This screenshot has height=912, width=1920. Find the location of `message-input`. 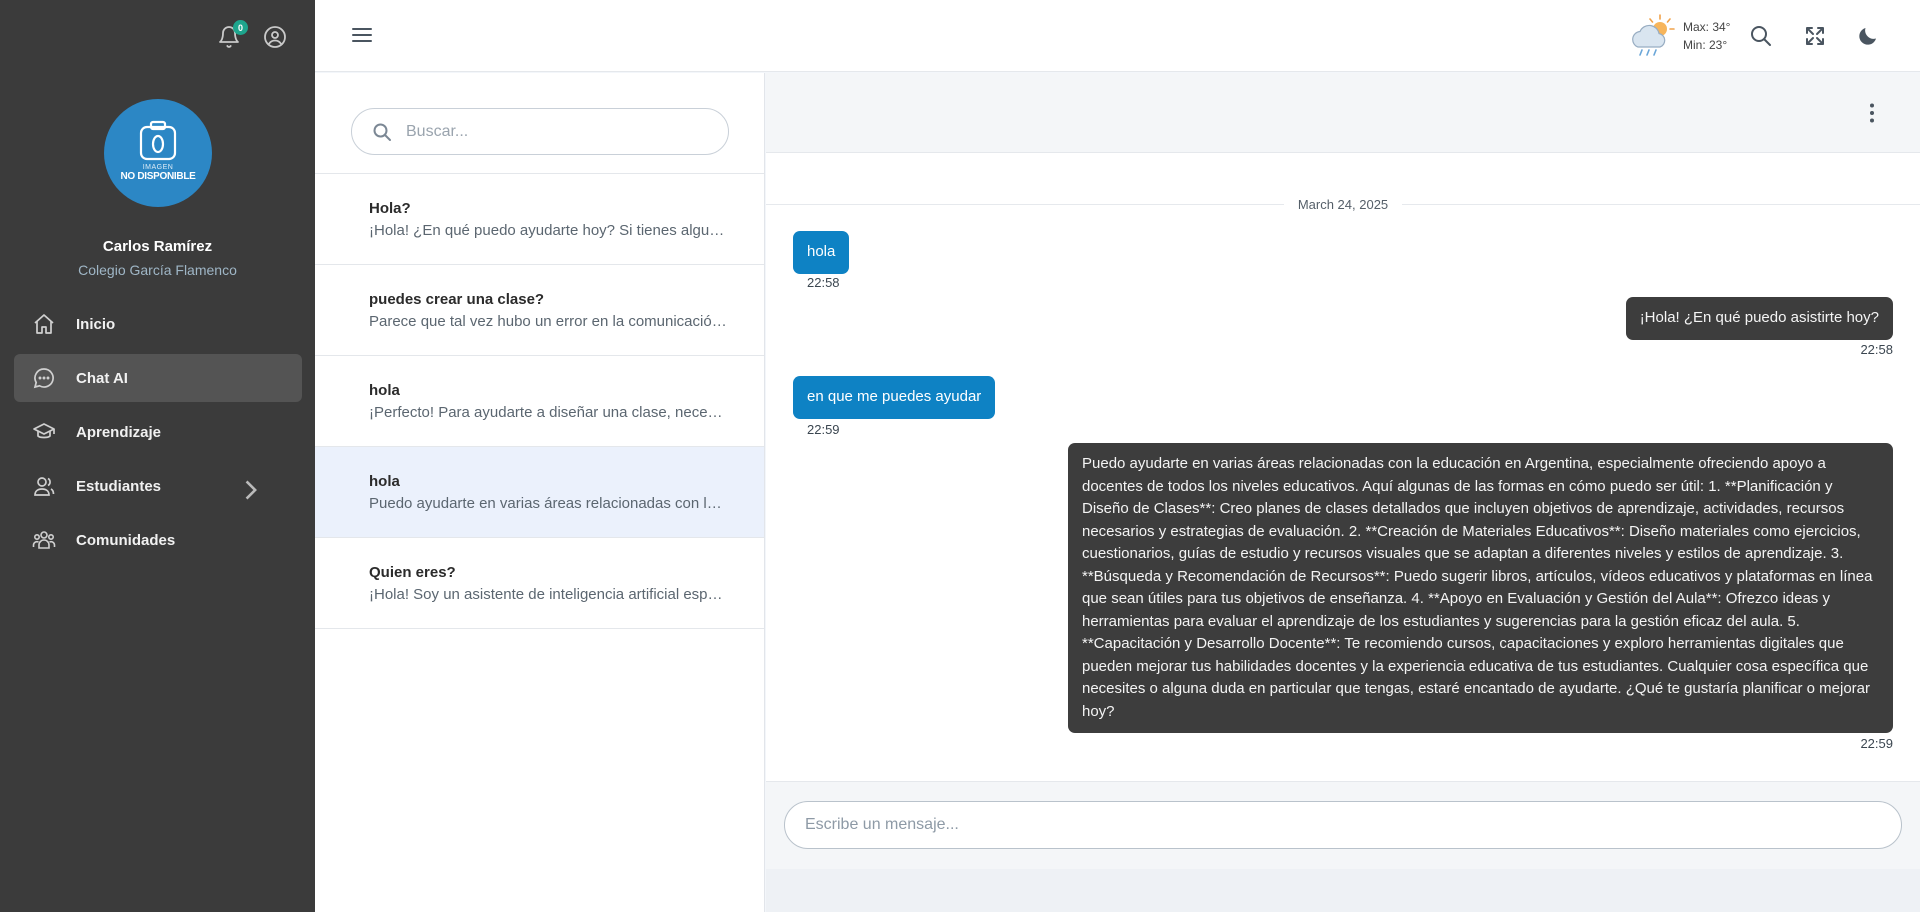

message-input is located at coordinates (1343, 825).